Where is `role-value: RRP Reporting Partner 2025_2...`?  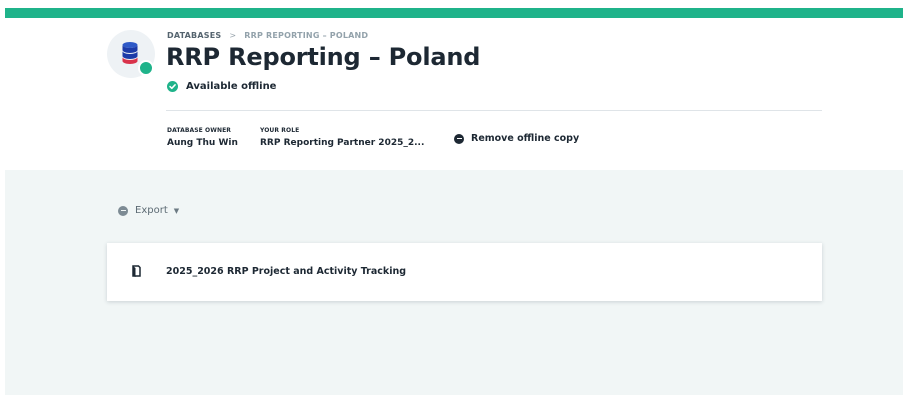
role-value: RRP Reporting Partner 2025_2... is located at coordinates (342, 143).